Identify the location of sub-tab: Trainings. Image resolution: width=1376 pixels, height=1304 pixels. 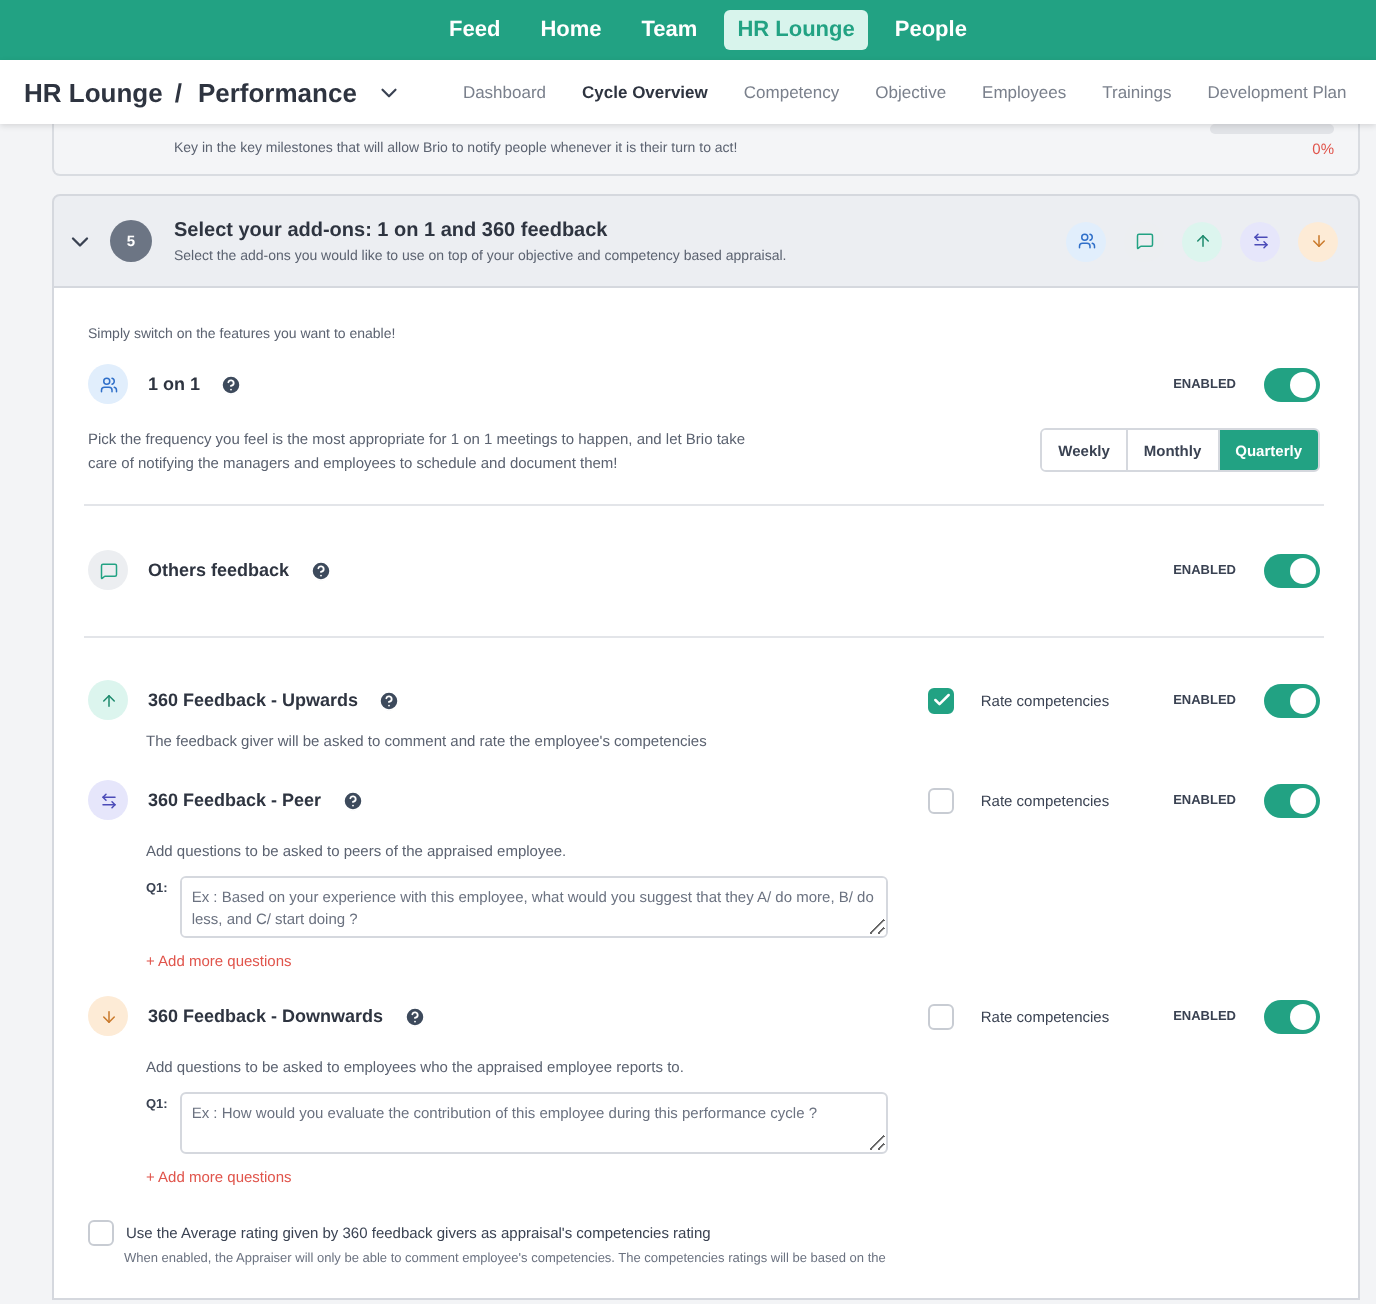
(1137, 92).